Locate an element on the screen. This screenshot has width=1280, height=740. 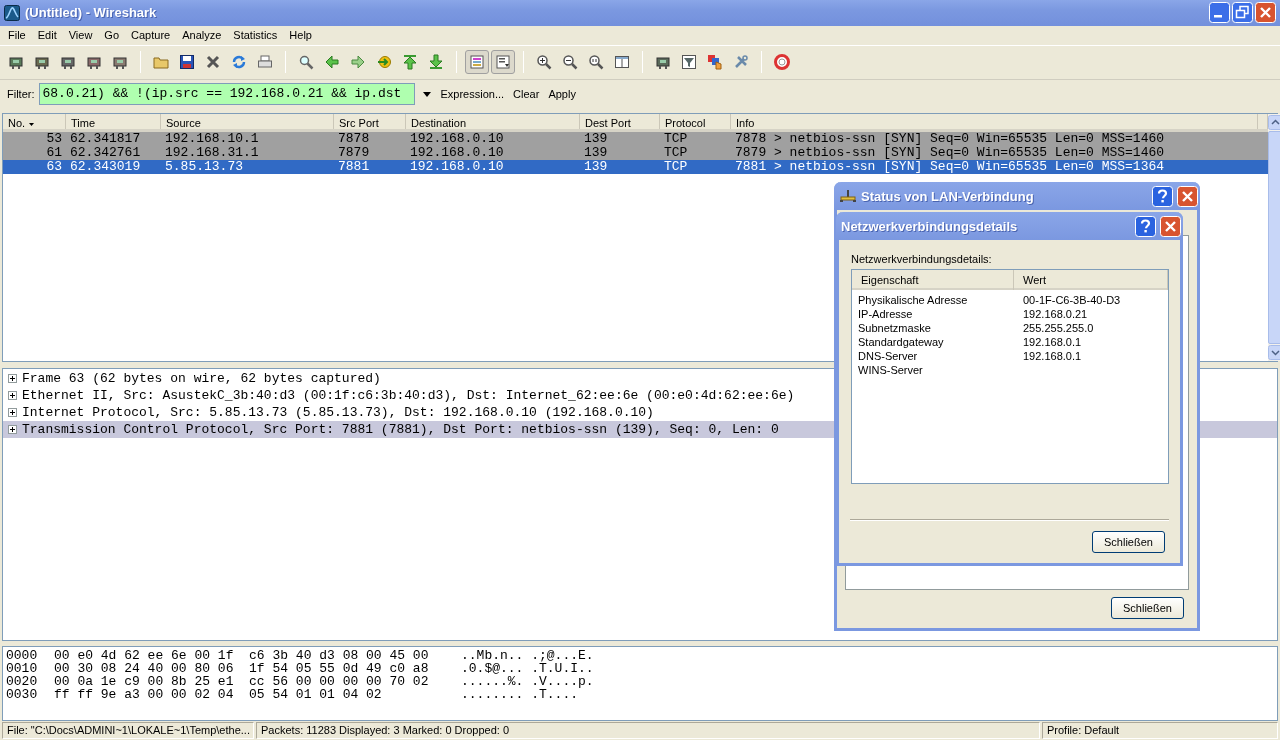
column-header: Wert is located at coordinates (1091, 280).